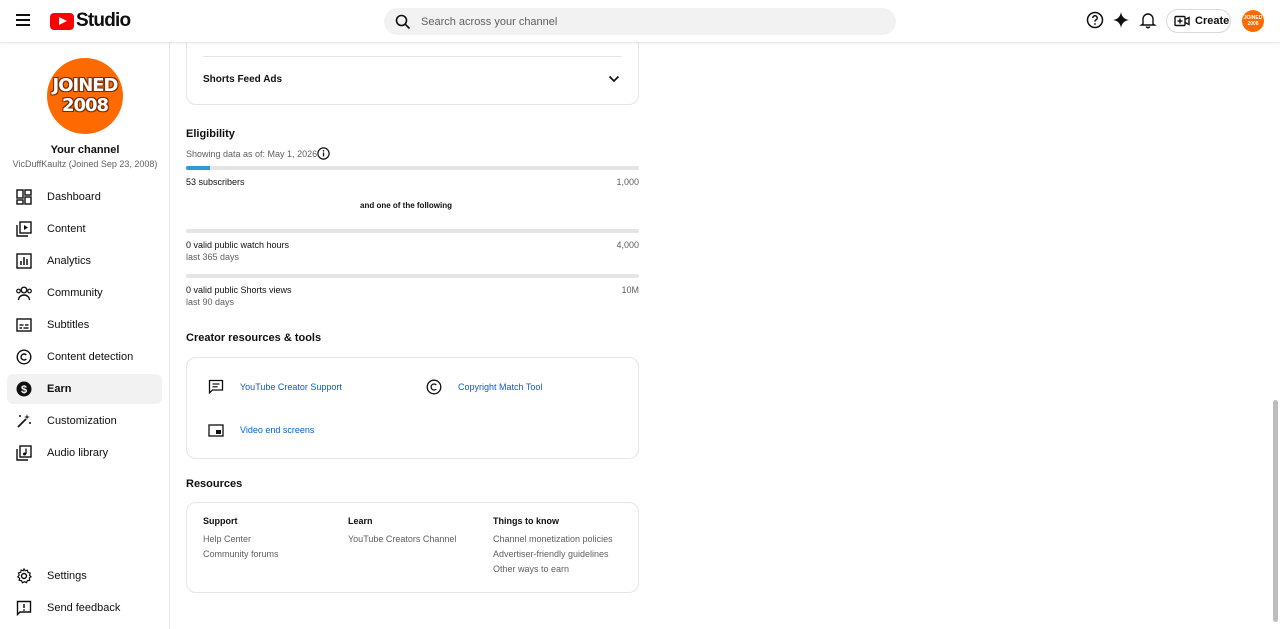 The image size is (1280, 629). I want to click on creator-tools-title: Creator resources & tools, so click(254, 338).